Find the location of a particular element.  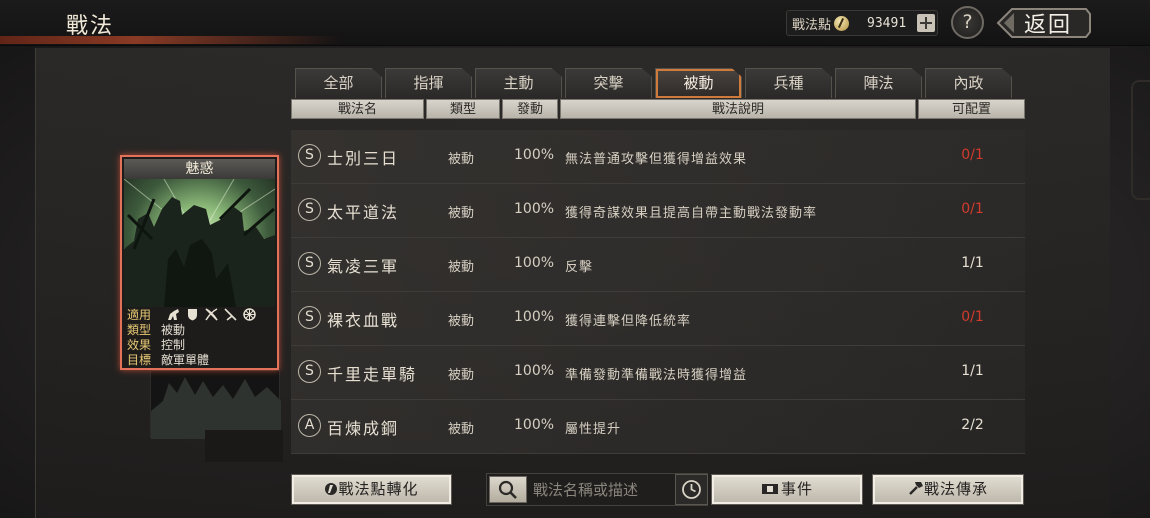

tactic-name: 千里走單騎 is located at coordinates (372, 374).